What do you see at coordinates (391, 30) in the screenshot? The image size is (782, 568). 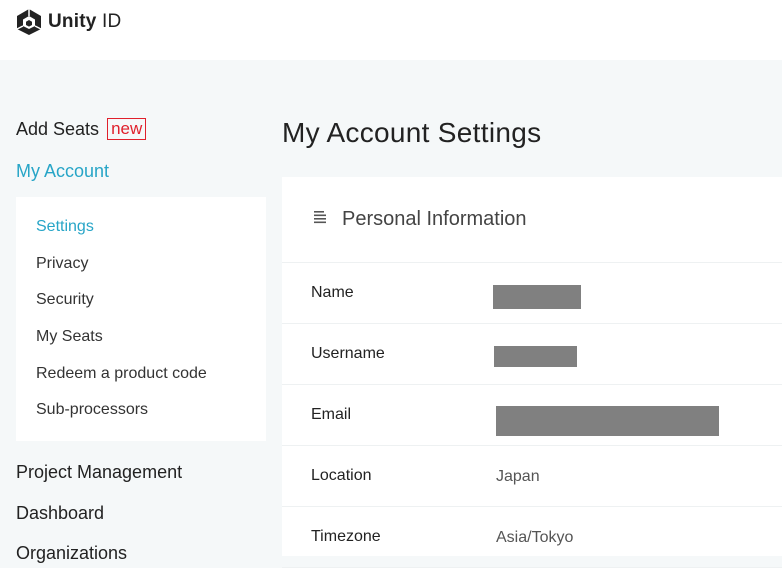 I see `top-bar: Unity ID` at bounding box center [391, 30].